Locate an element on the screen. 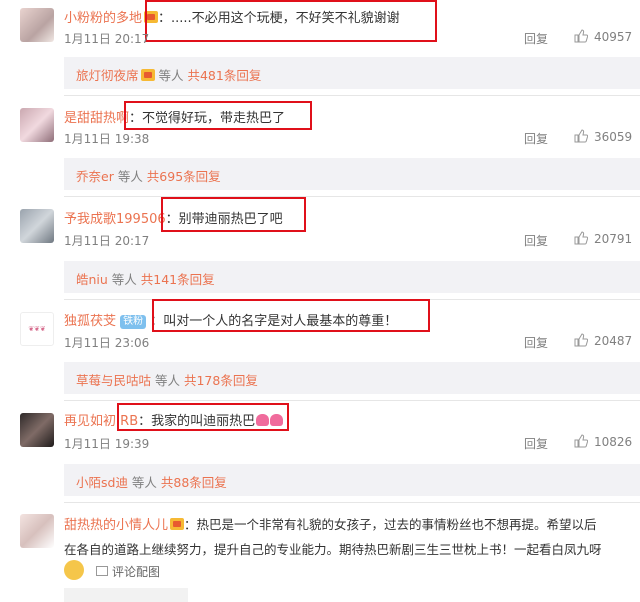  timestamp: 1月11日 19:39 is located at coordinates (107, 444).